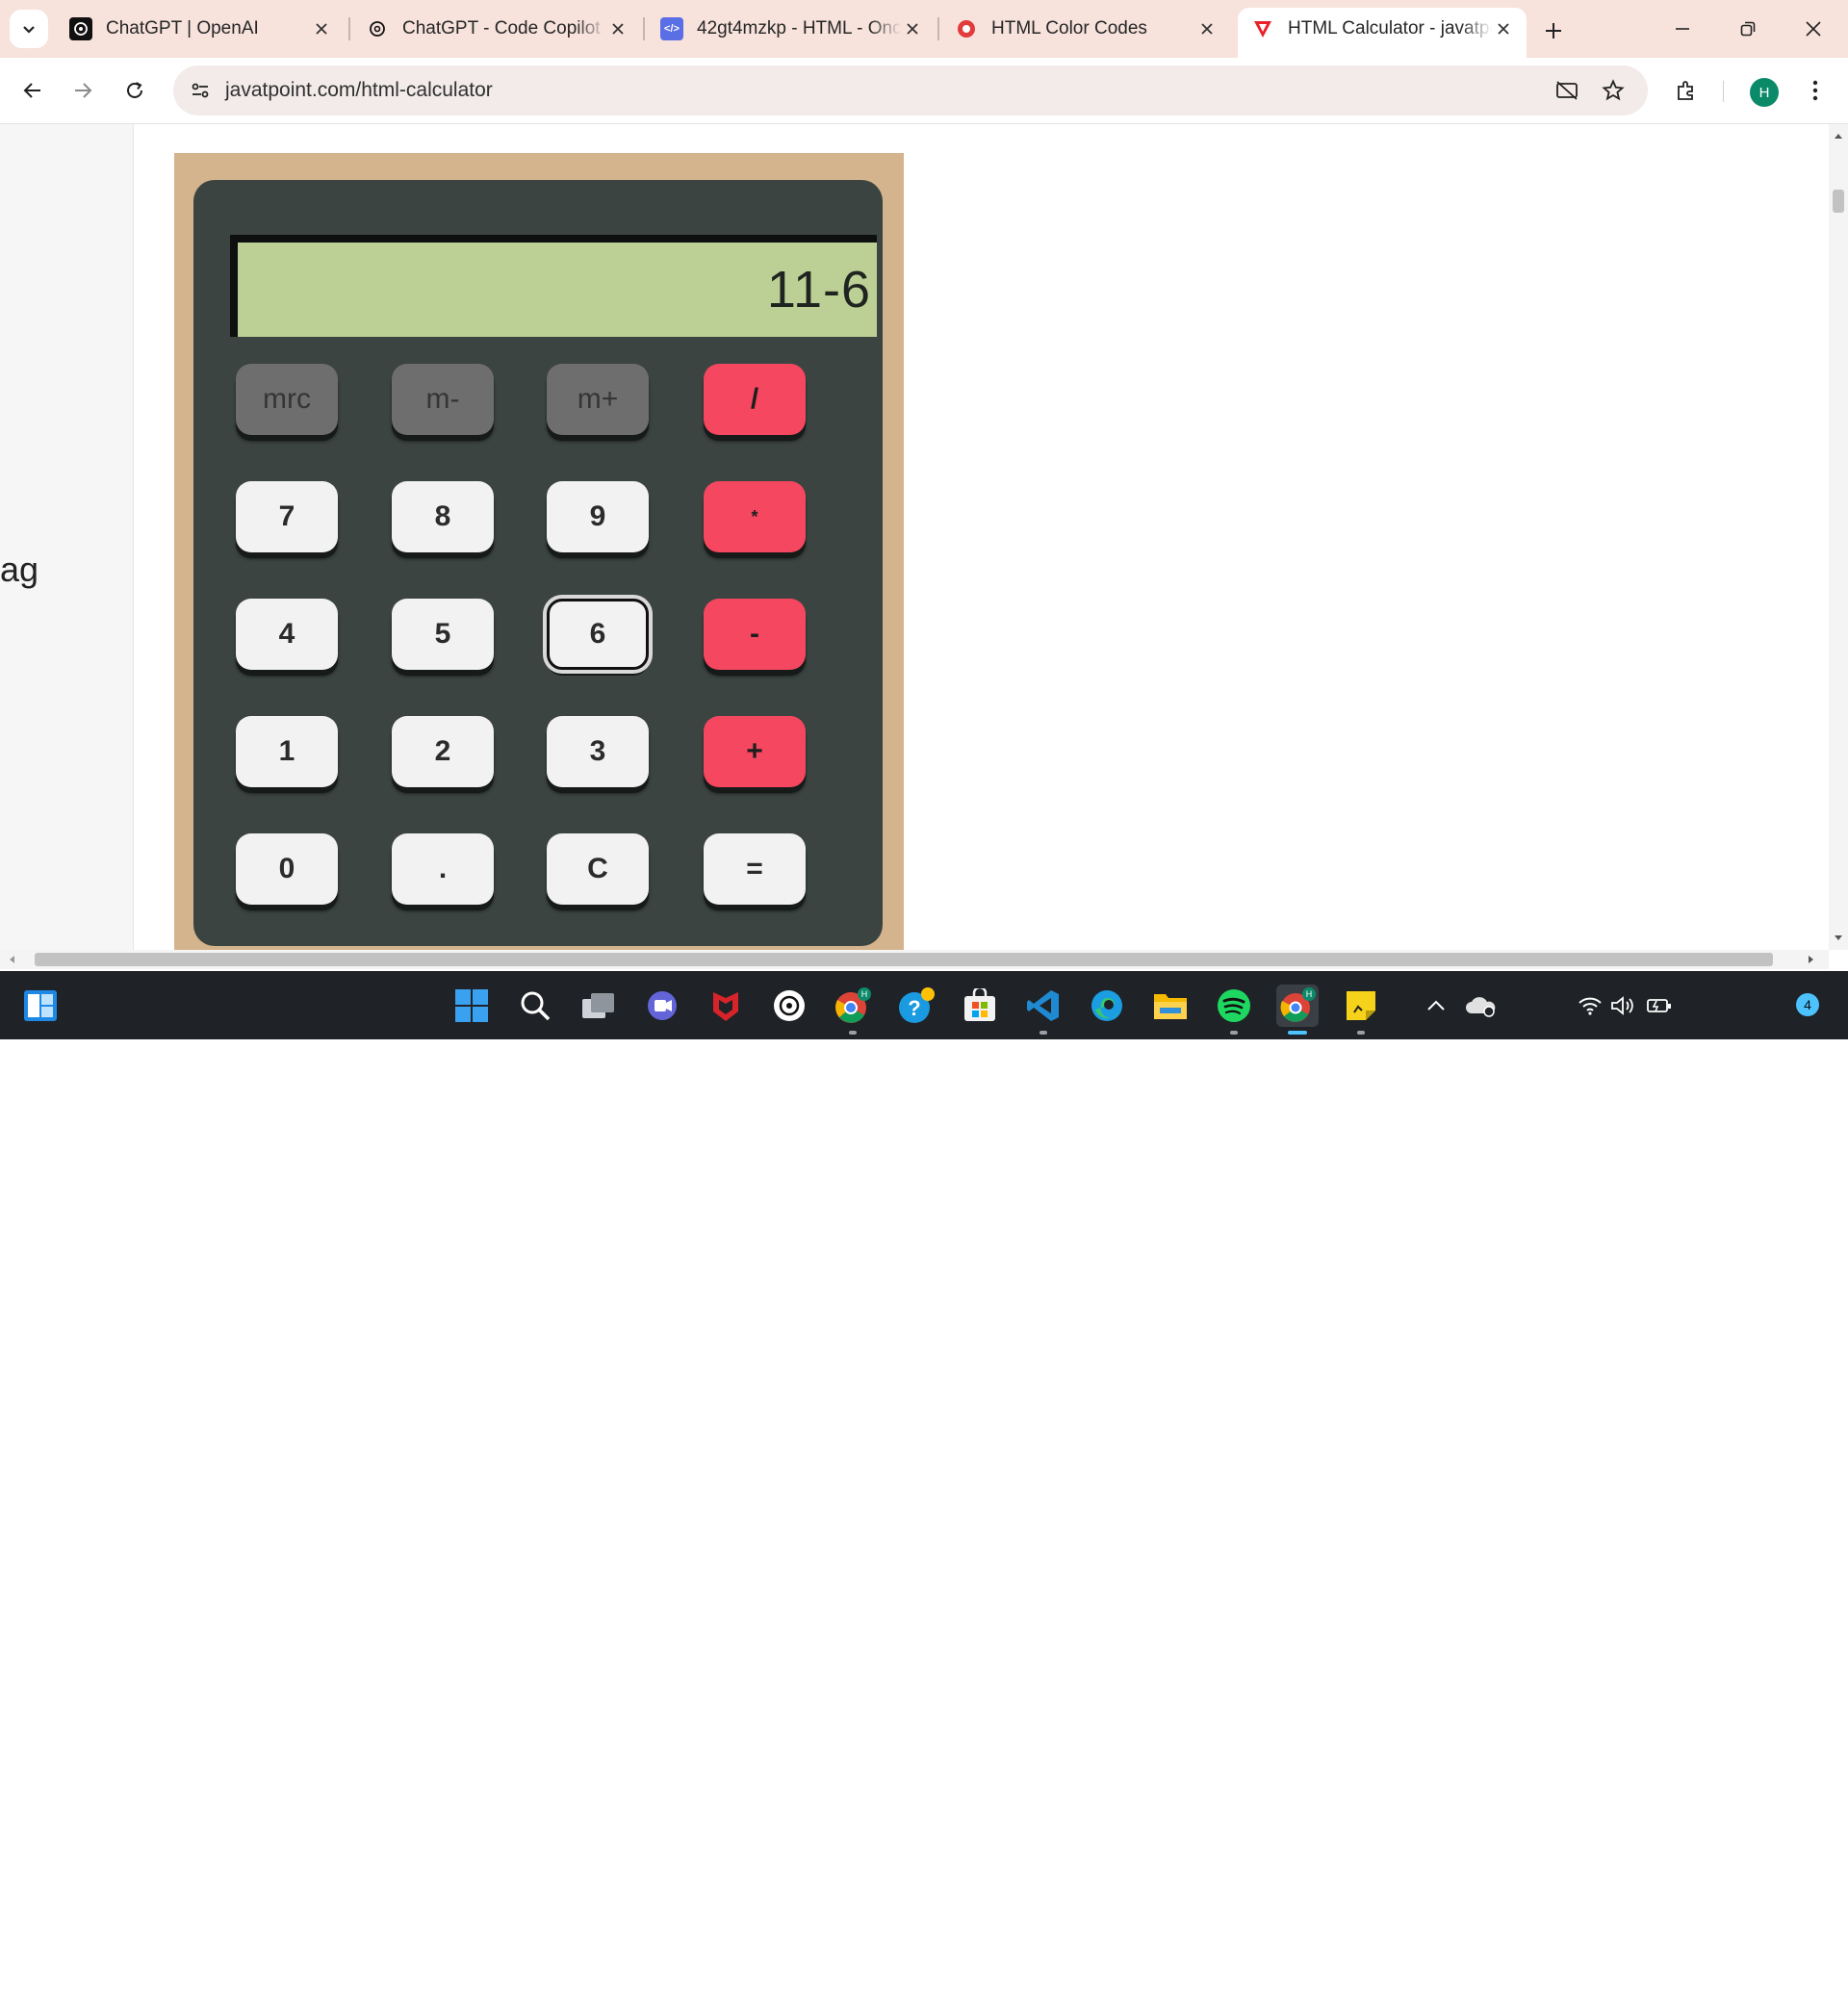 The image size is (1848, 1996). What do you see at coordinates (755, 751) in the screenshot?
I see `key-add: +` at bounding box center [755, 751].